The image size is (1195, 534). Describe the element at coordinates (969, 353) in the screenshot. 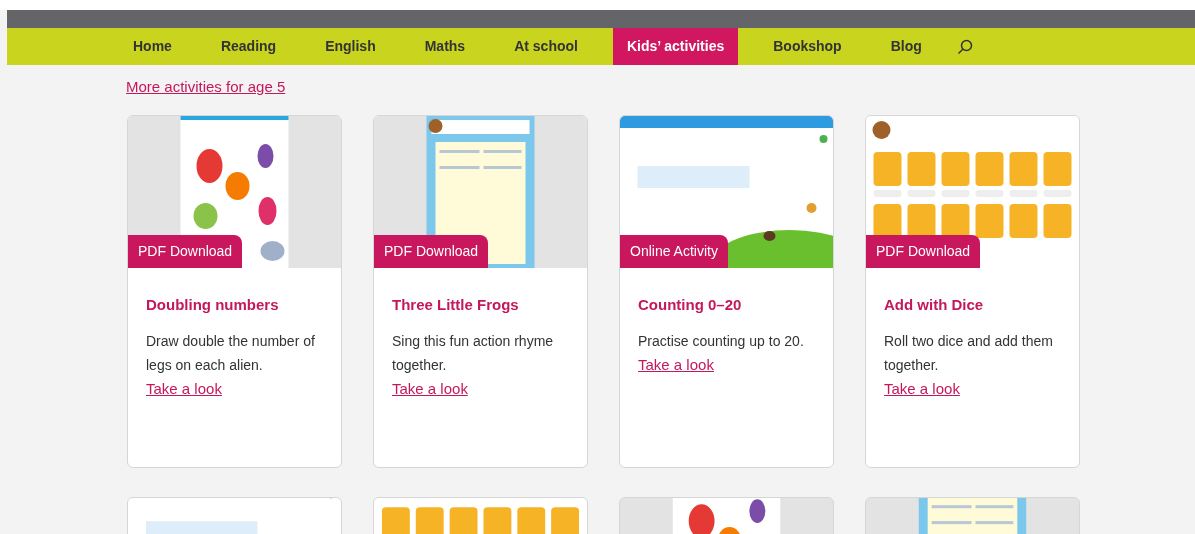

I see `card-description: Roll two dice and add them together.` at that location.